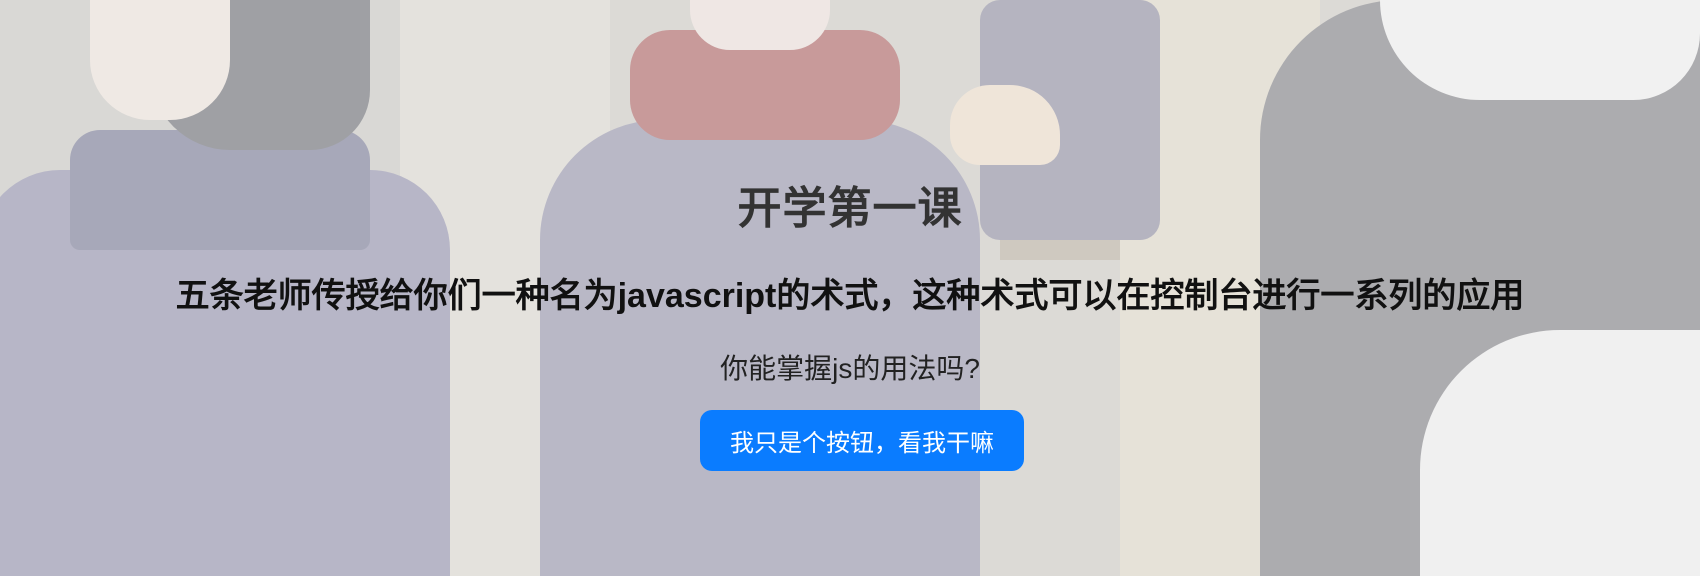  I want to click on question-text: 你能掌握js的用法吗?, so click(850, 368).